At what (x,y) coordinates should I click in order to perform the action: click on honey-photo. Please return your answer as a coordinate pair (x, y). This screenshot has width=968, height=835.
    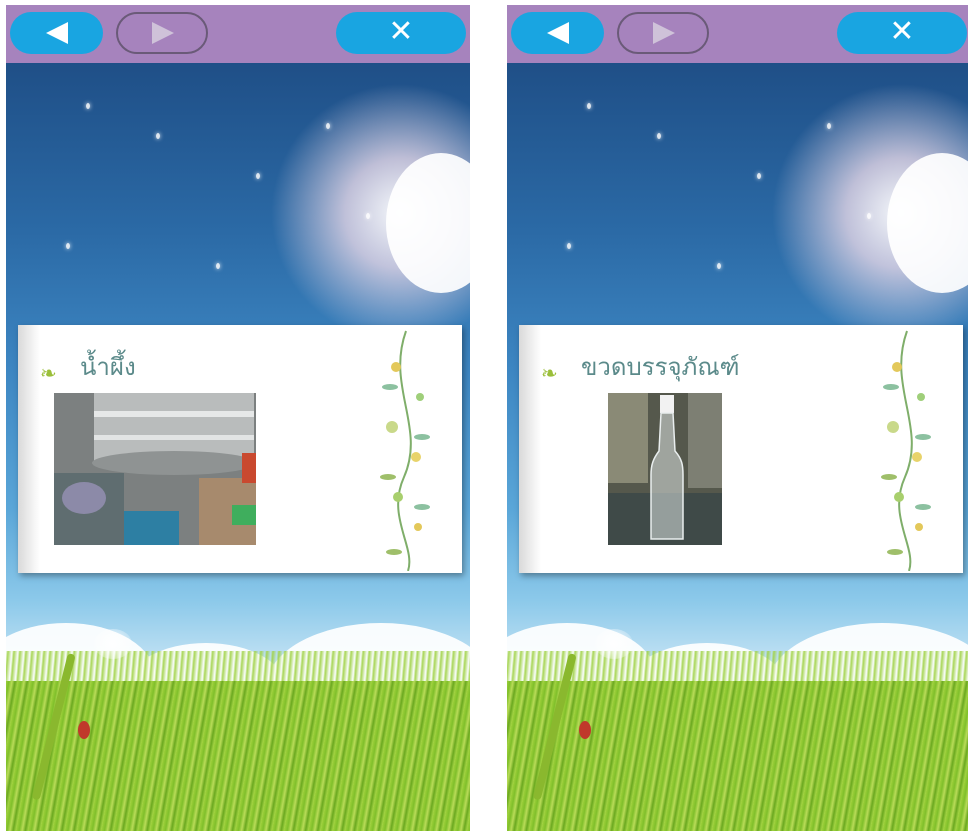
    Looking at the image, I should click on (155, 469).